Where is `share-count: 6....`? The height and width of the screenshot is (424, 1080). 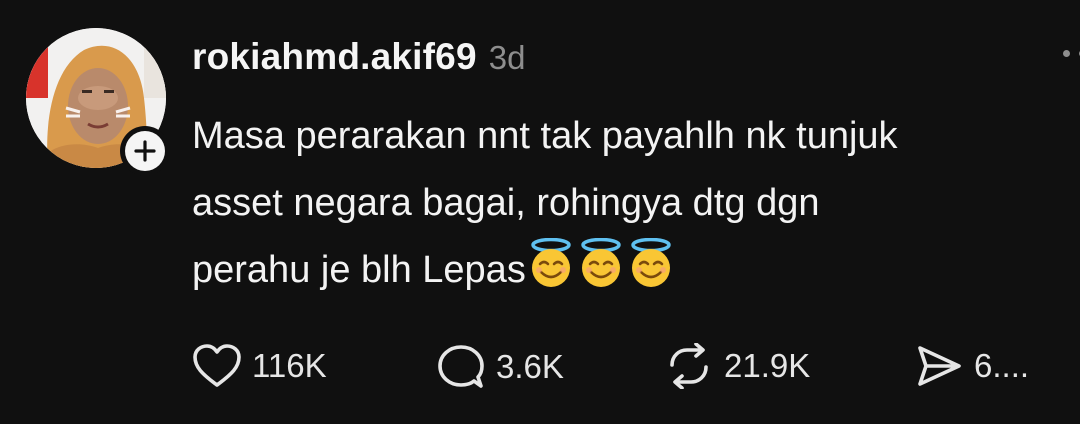 share-count: 6.... is located at coordinates (1002, 365).